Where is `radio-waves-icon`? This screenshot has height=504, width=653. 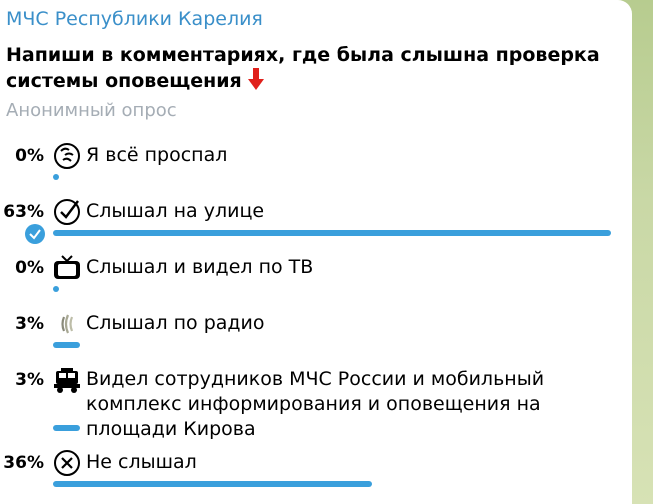
radio-waves-icon is located at coordinates (67, 324).